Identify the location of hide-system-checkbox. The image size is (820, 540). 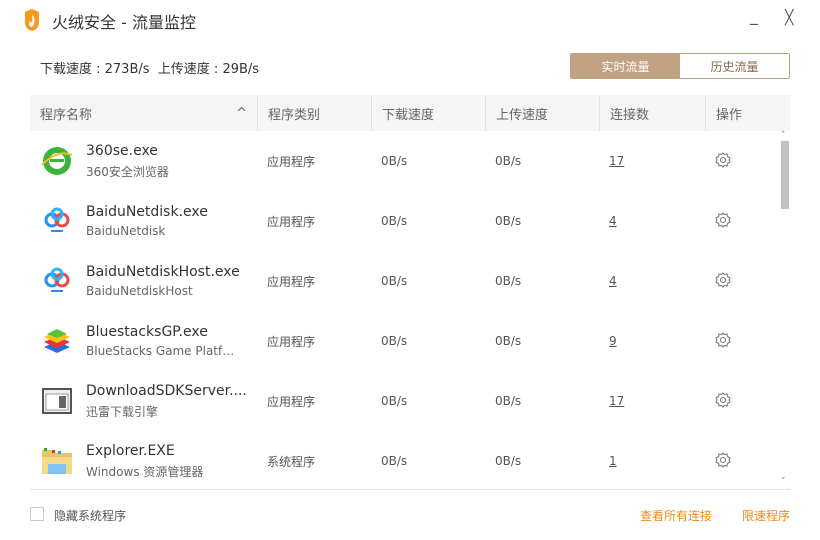
(37, 514).